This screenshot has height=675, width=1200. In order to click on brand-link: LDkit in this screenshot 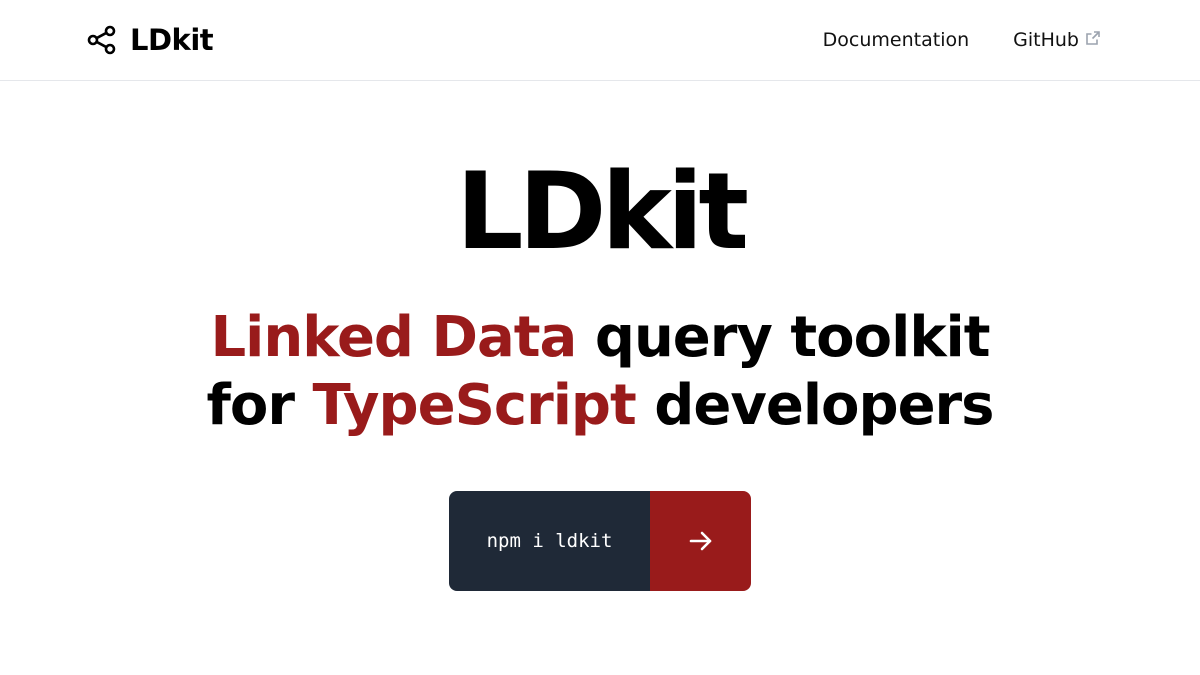, I will do `click(150, 40)`.